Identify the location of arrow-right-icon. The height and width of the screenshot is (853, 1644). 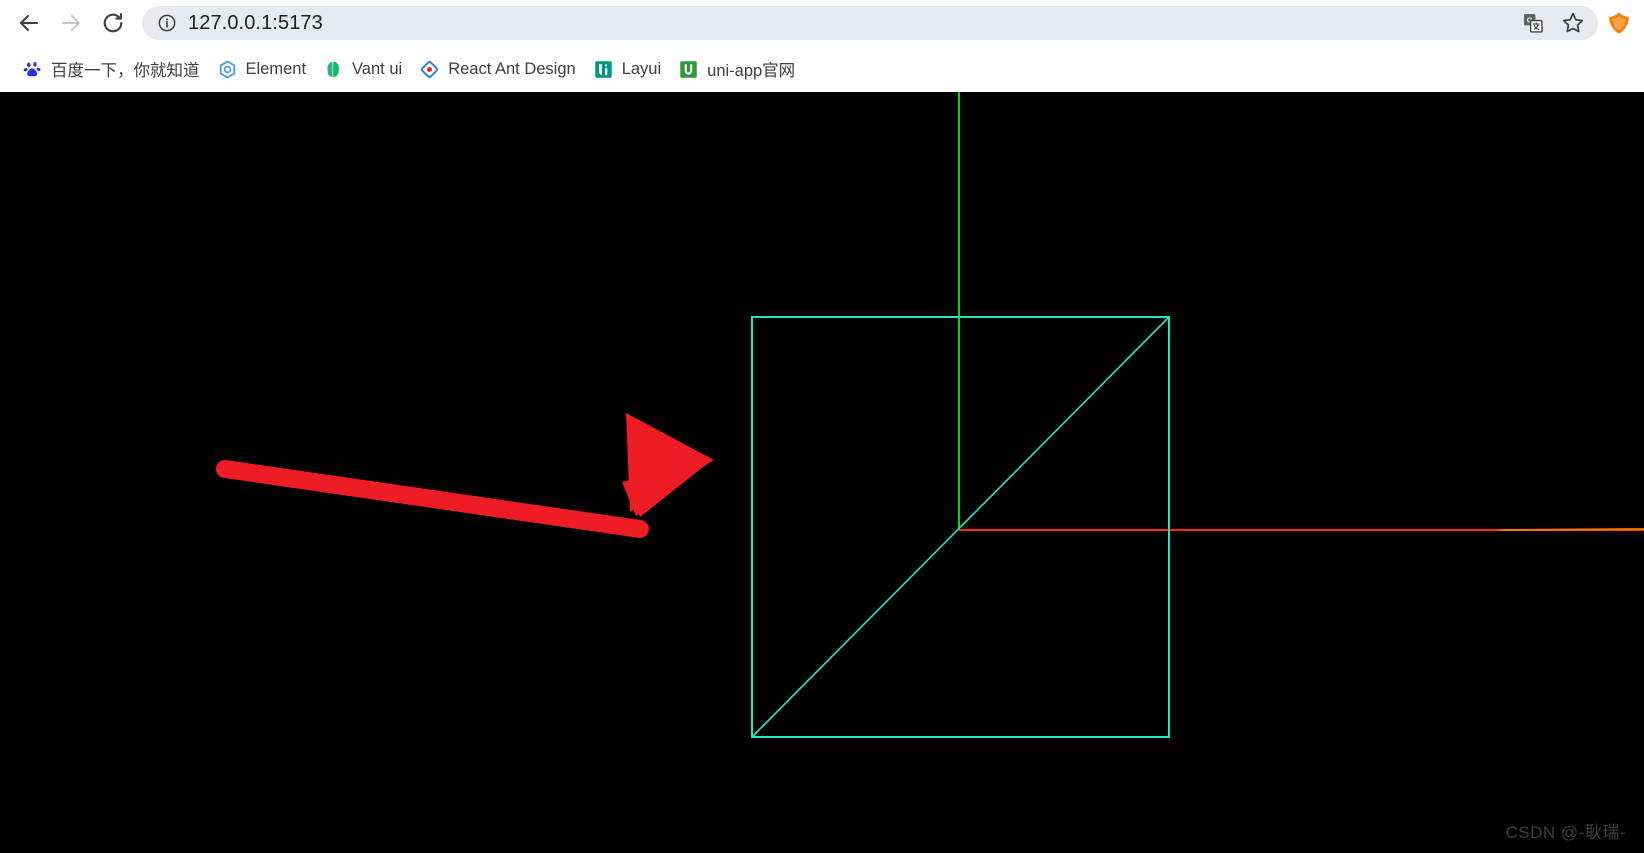
(71, 23).